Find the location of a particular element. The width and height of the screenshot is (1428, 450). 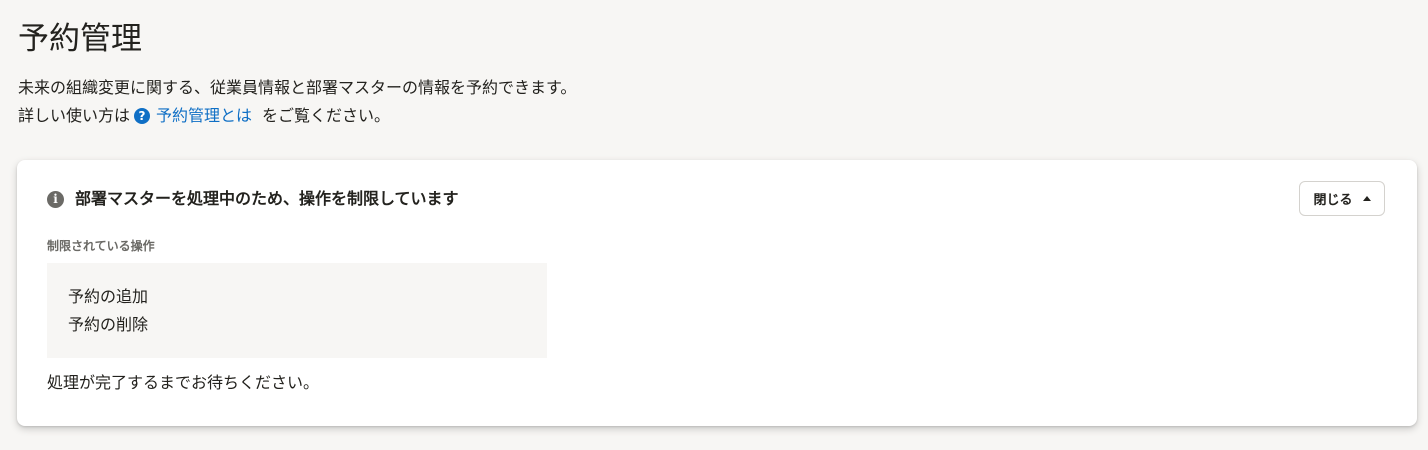

restricted-operations-list: 予約の追加 予約の削除 is located at coordinates (297, 310).